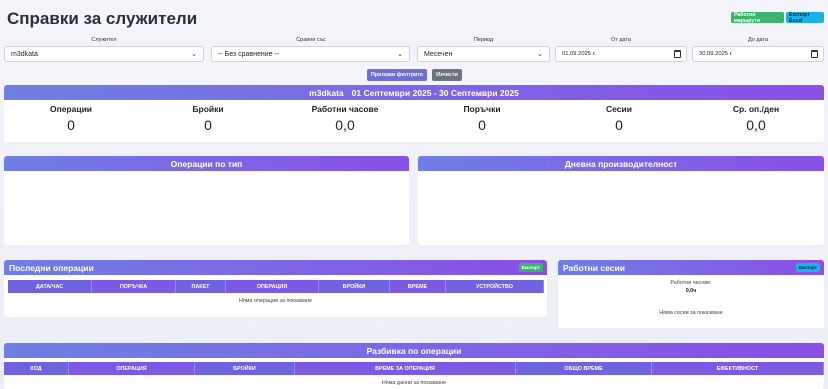 The image size is (828, 389). I want to click on employee-select: m3dkata ⌄, so click(104, 54).